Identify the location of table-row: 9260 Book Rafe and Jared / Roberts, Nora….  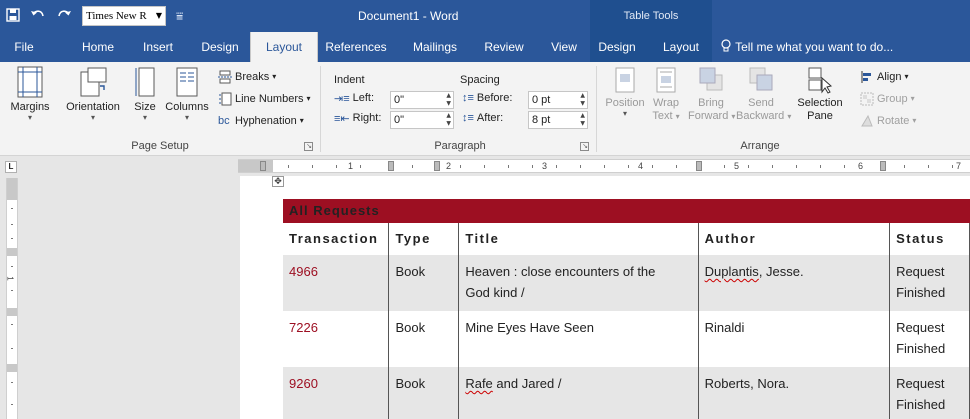
(626, 393).